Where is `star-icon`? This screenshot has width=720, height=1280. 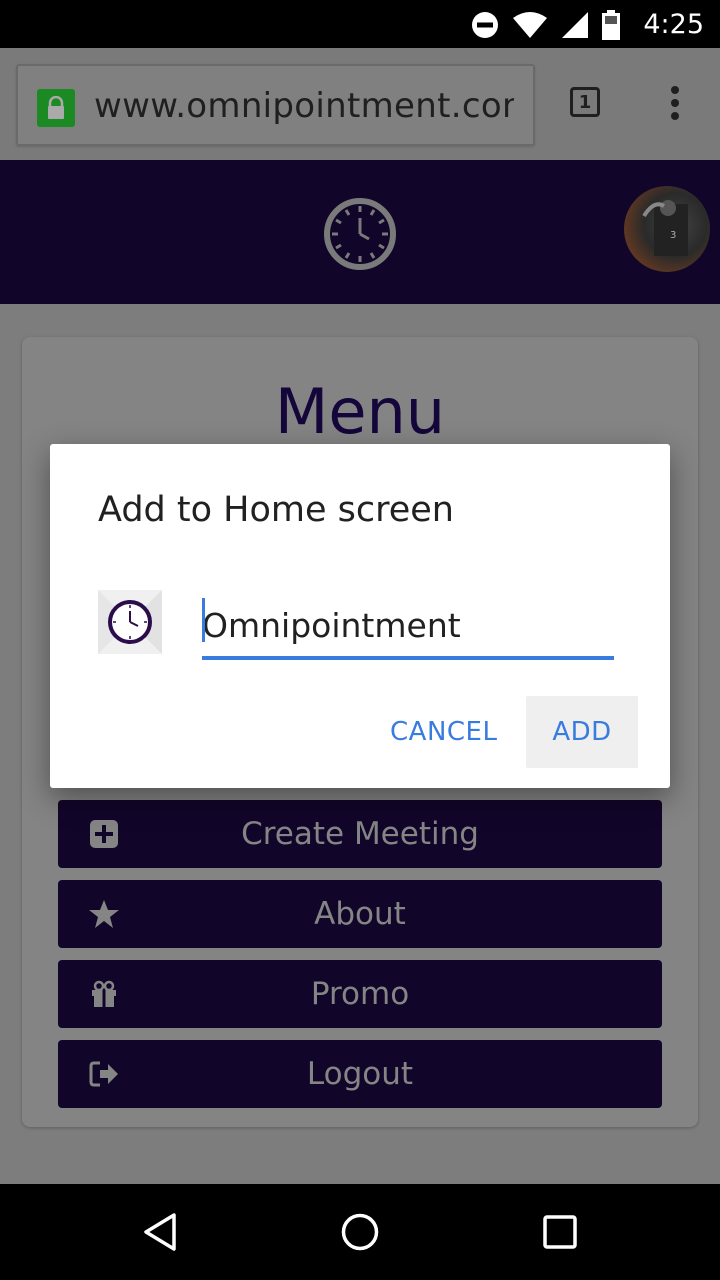
star-icon is located at coordinates (104, 914).